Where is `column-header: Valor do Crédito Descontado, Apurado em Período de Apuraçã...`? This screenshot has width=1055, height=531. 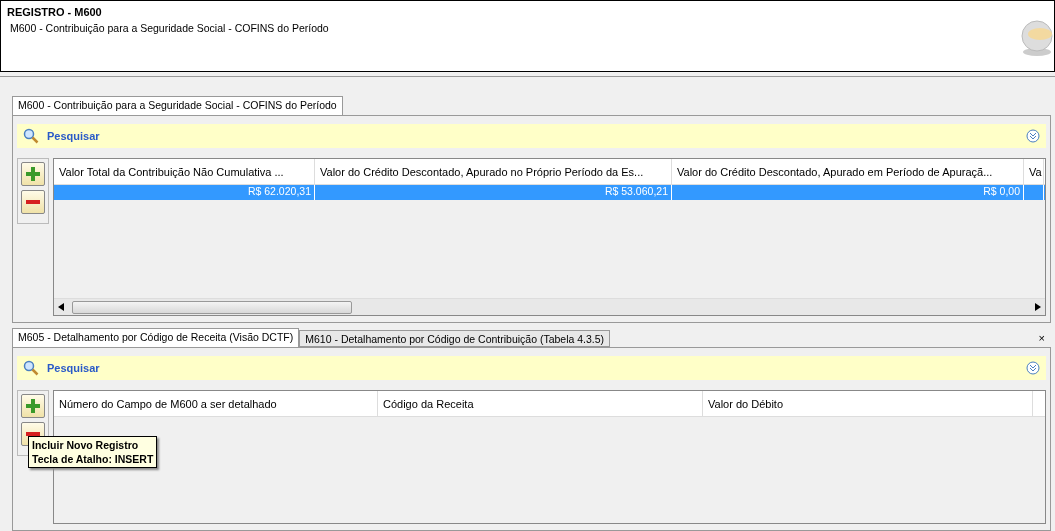 column-header: Valor do Crédito Descontado, Apurado em Período de Apuraçã... is located at coordinates (848, 171).